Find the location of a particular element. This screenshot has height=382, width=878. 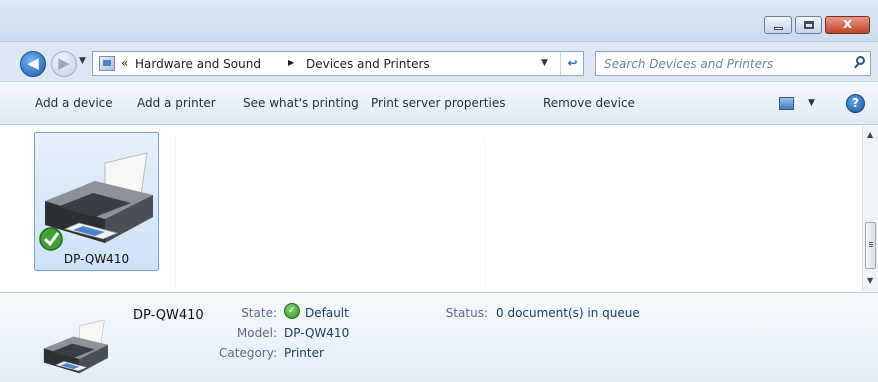

close-icon: x is located at coordinates (847, 24).